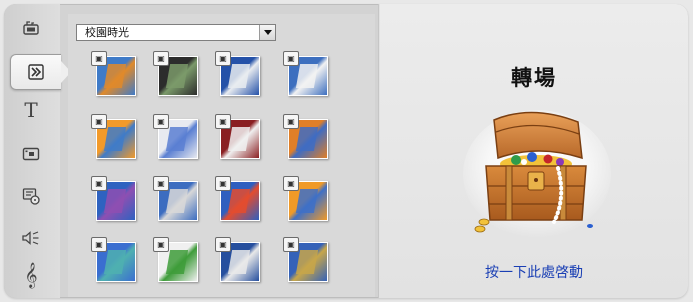 The width and height of the screenshot is (693, 302). I want to click on tab-titles: T, so click(31, 110).